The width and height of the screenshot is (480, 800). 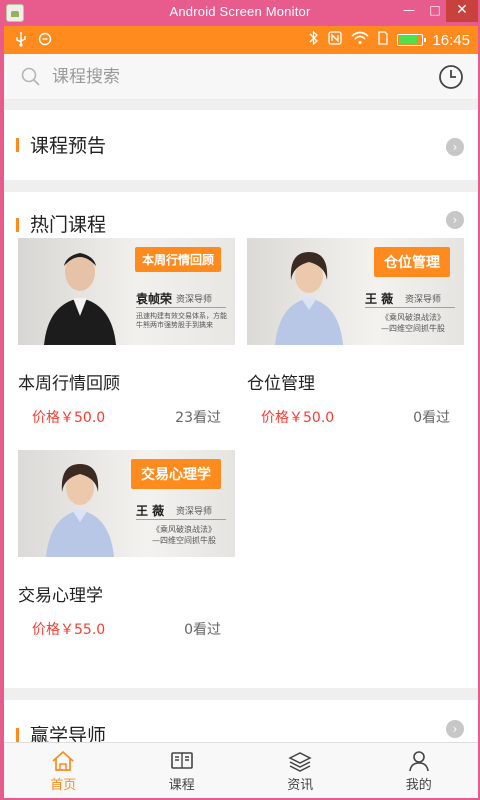 I want to click on course-thumbnail: 仓位管理 王 薇 资深导师 《乘风破浪战法》 —四维空间抓牛股, so click(x=355, y=291).